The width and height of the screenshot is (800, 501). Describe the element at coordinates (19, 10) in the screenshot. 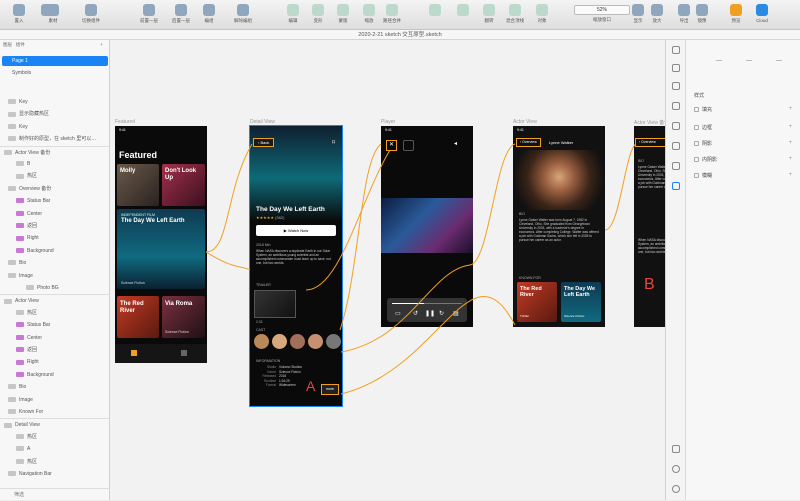

I see `plus-icon` at that location.